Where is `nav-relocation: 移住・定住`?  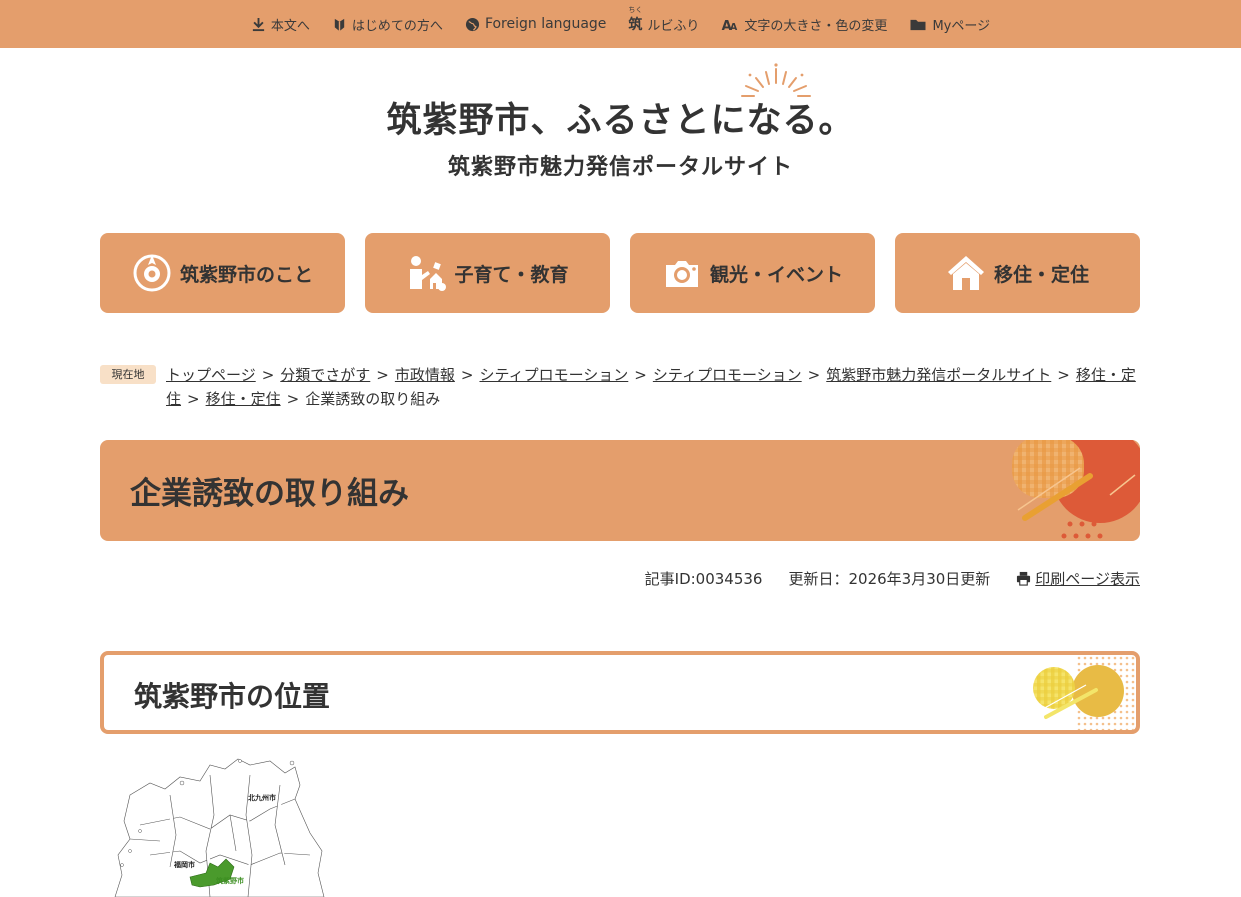
nav-relocation: 移住・定住 is located at coordinates (1017, 273).